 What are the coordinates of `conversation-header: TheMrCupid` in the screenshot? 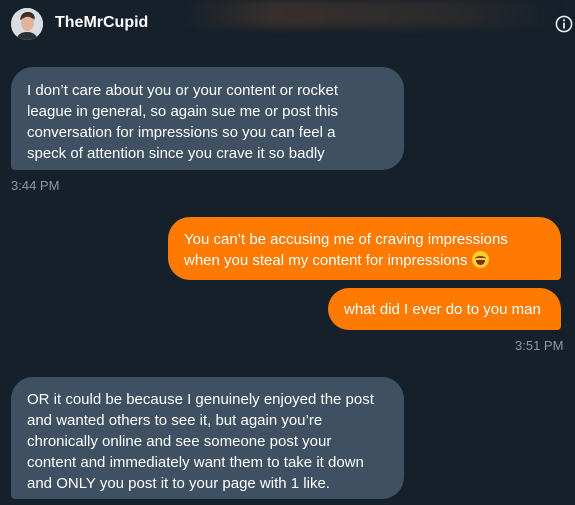 It's located at (287, 25).